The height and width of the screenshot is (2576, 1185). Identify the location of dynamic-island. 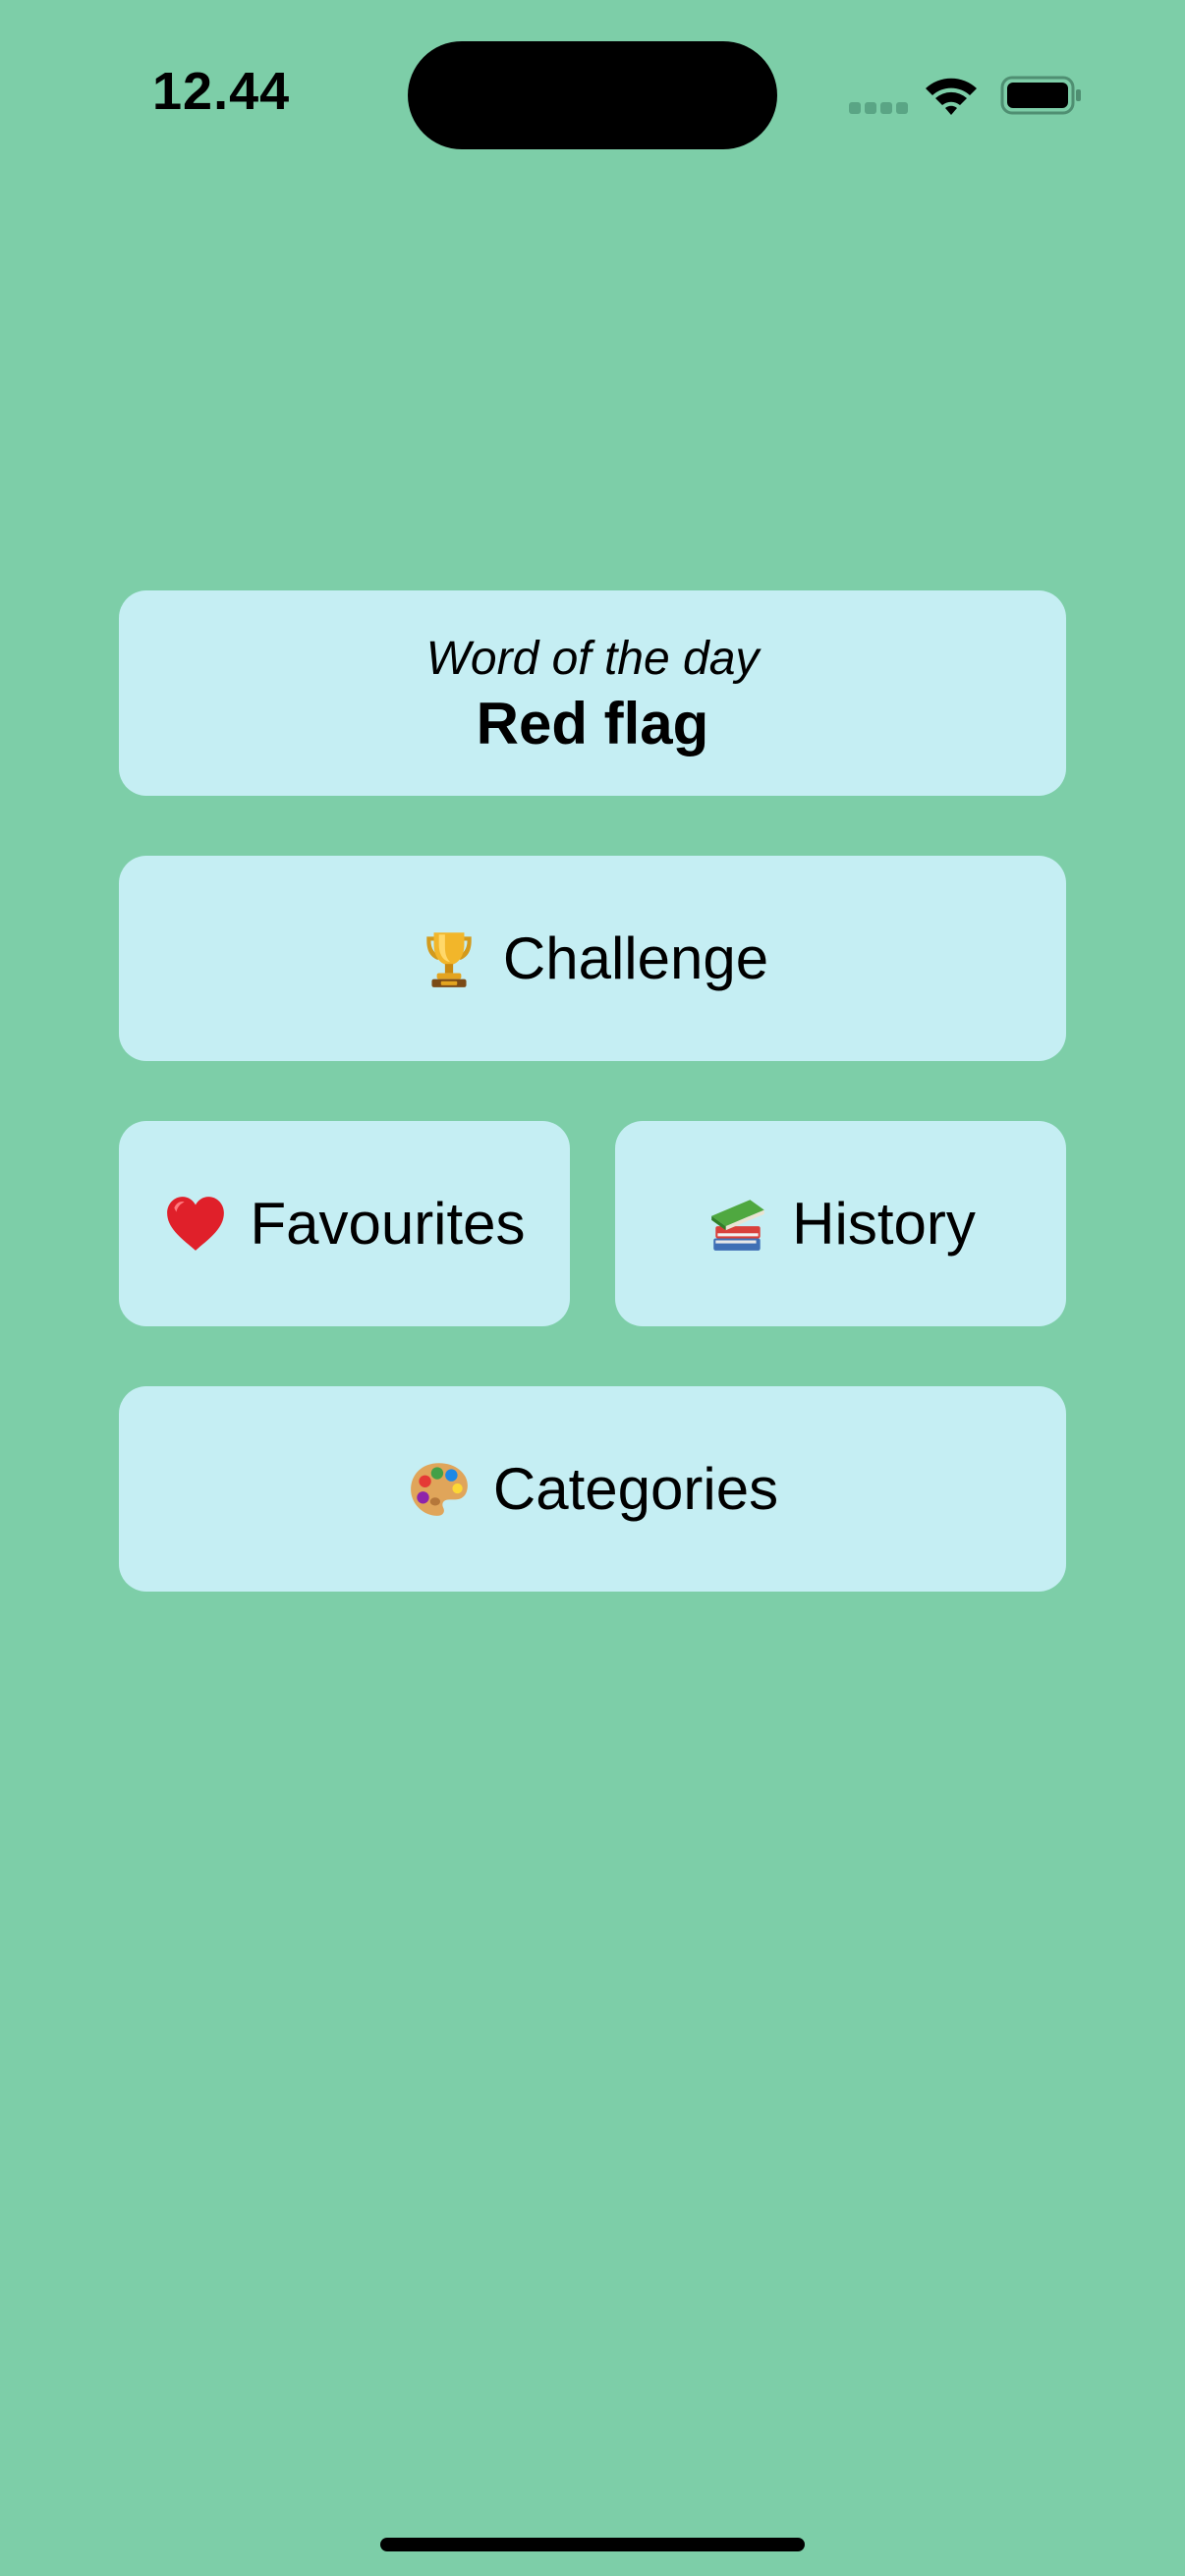
(592, 95).